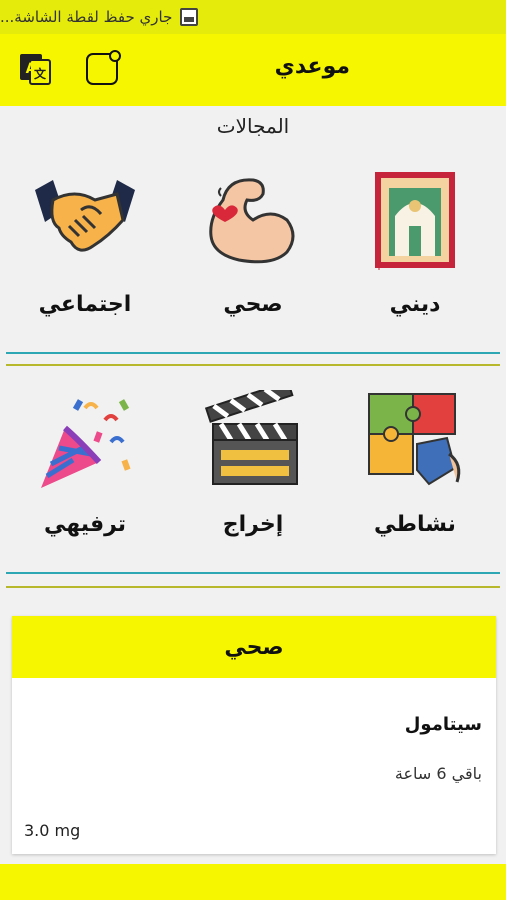  What do you see at coordinates (253, 524) in the screenshot?
I see `category-label: إخراج` at bounding box center [253, 524].